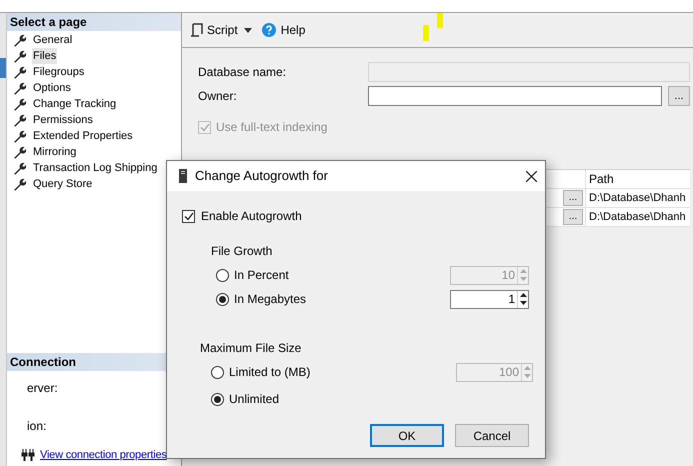 The image size is (693, 466). Describe the element at coordinates (183, 176) in the screenshot. I see `server-icon` at that location.